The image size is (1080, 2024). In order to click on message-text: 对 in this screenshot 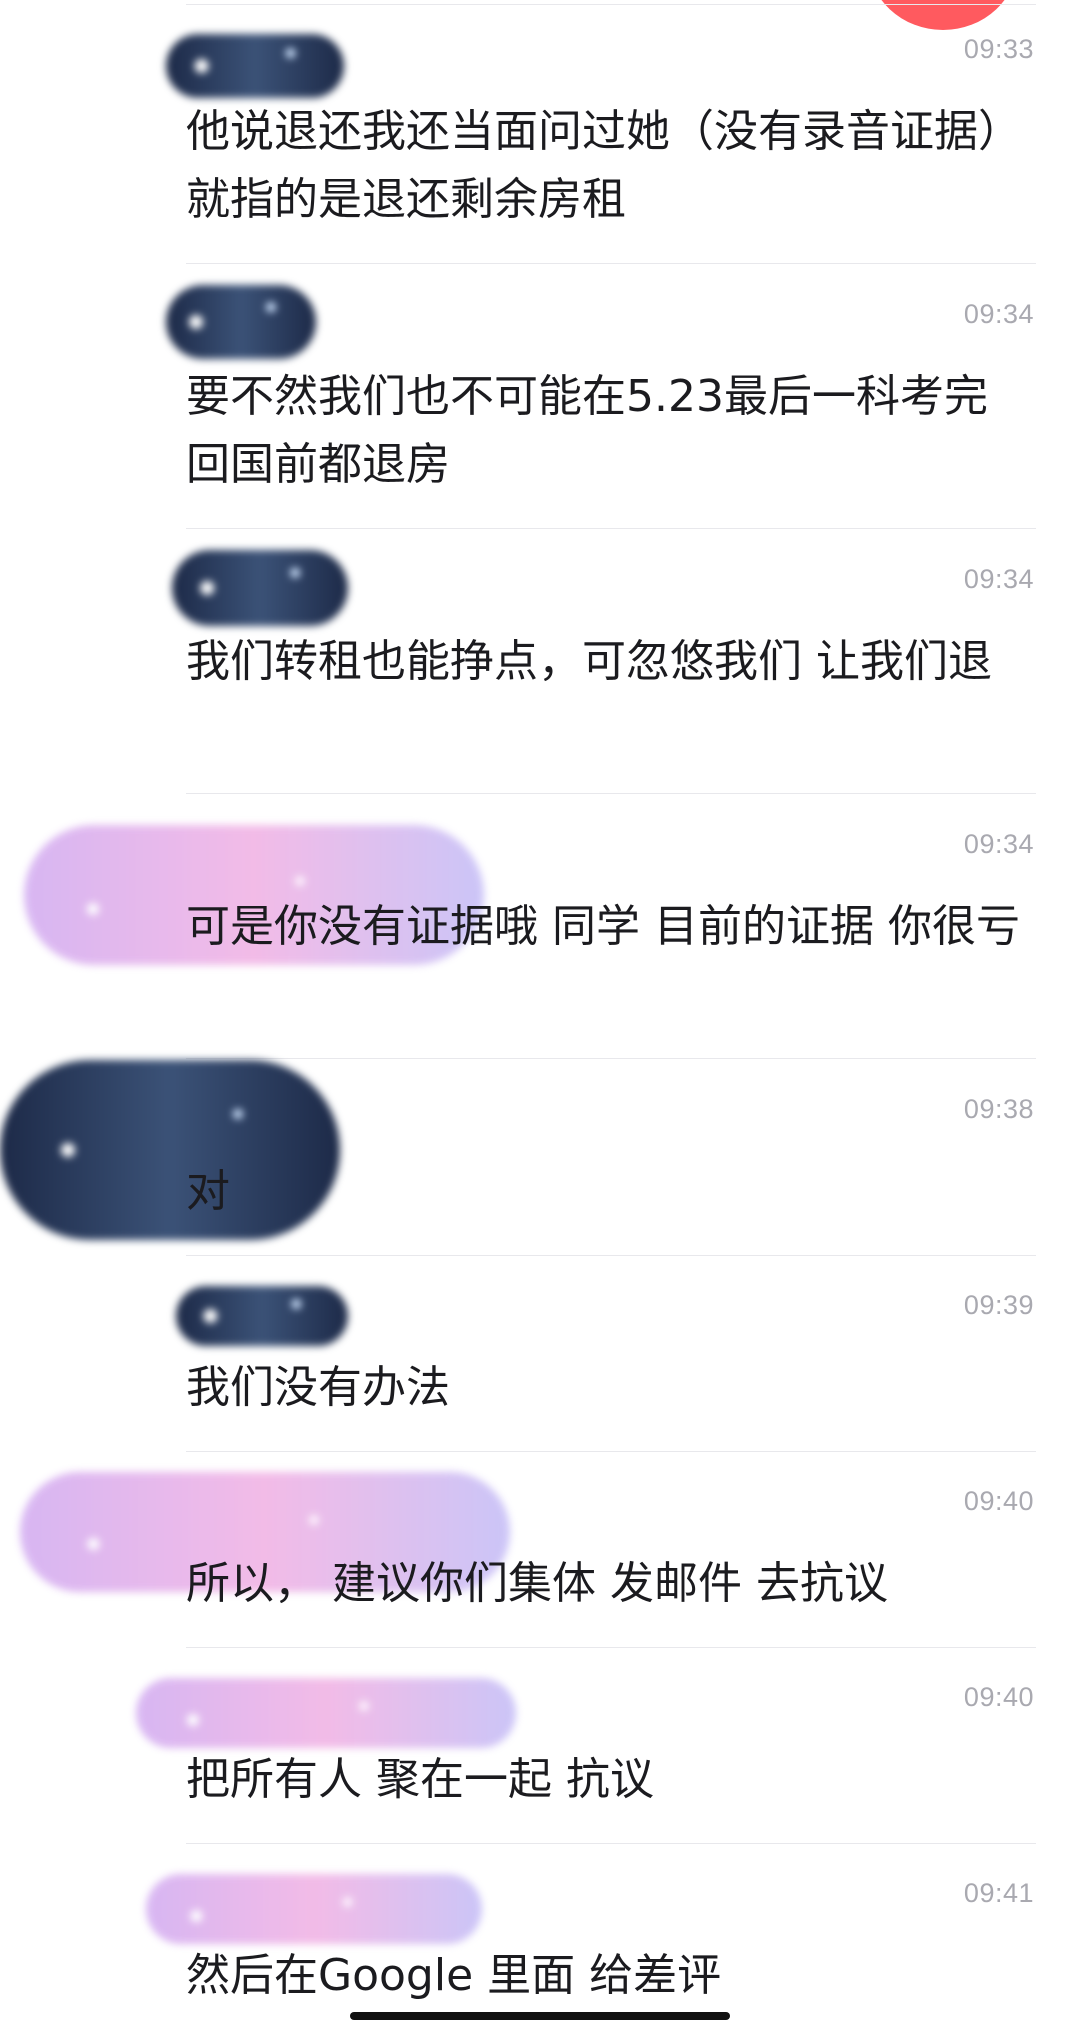, I will do `click(208, 1191)`.